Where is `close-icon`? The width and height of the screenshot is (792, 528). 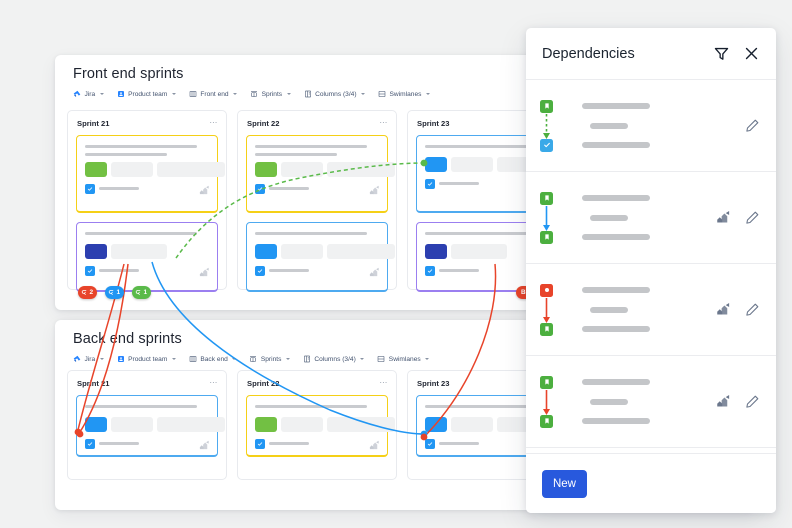 close-icon is located at coordinates (751, 53).